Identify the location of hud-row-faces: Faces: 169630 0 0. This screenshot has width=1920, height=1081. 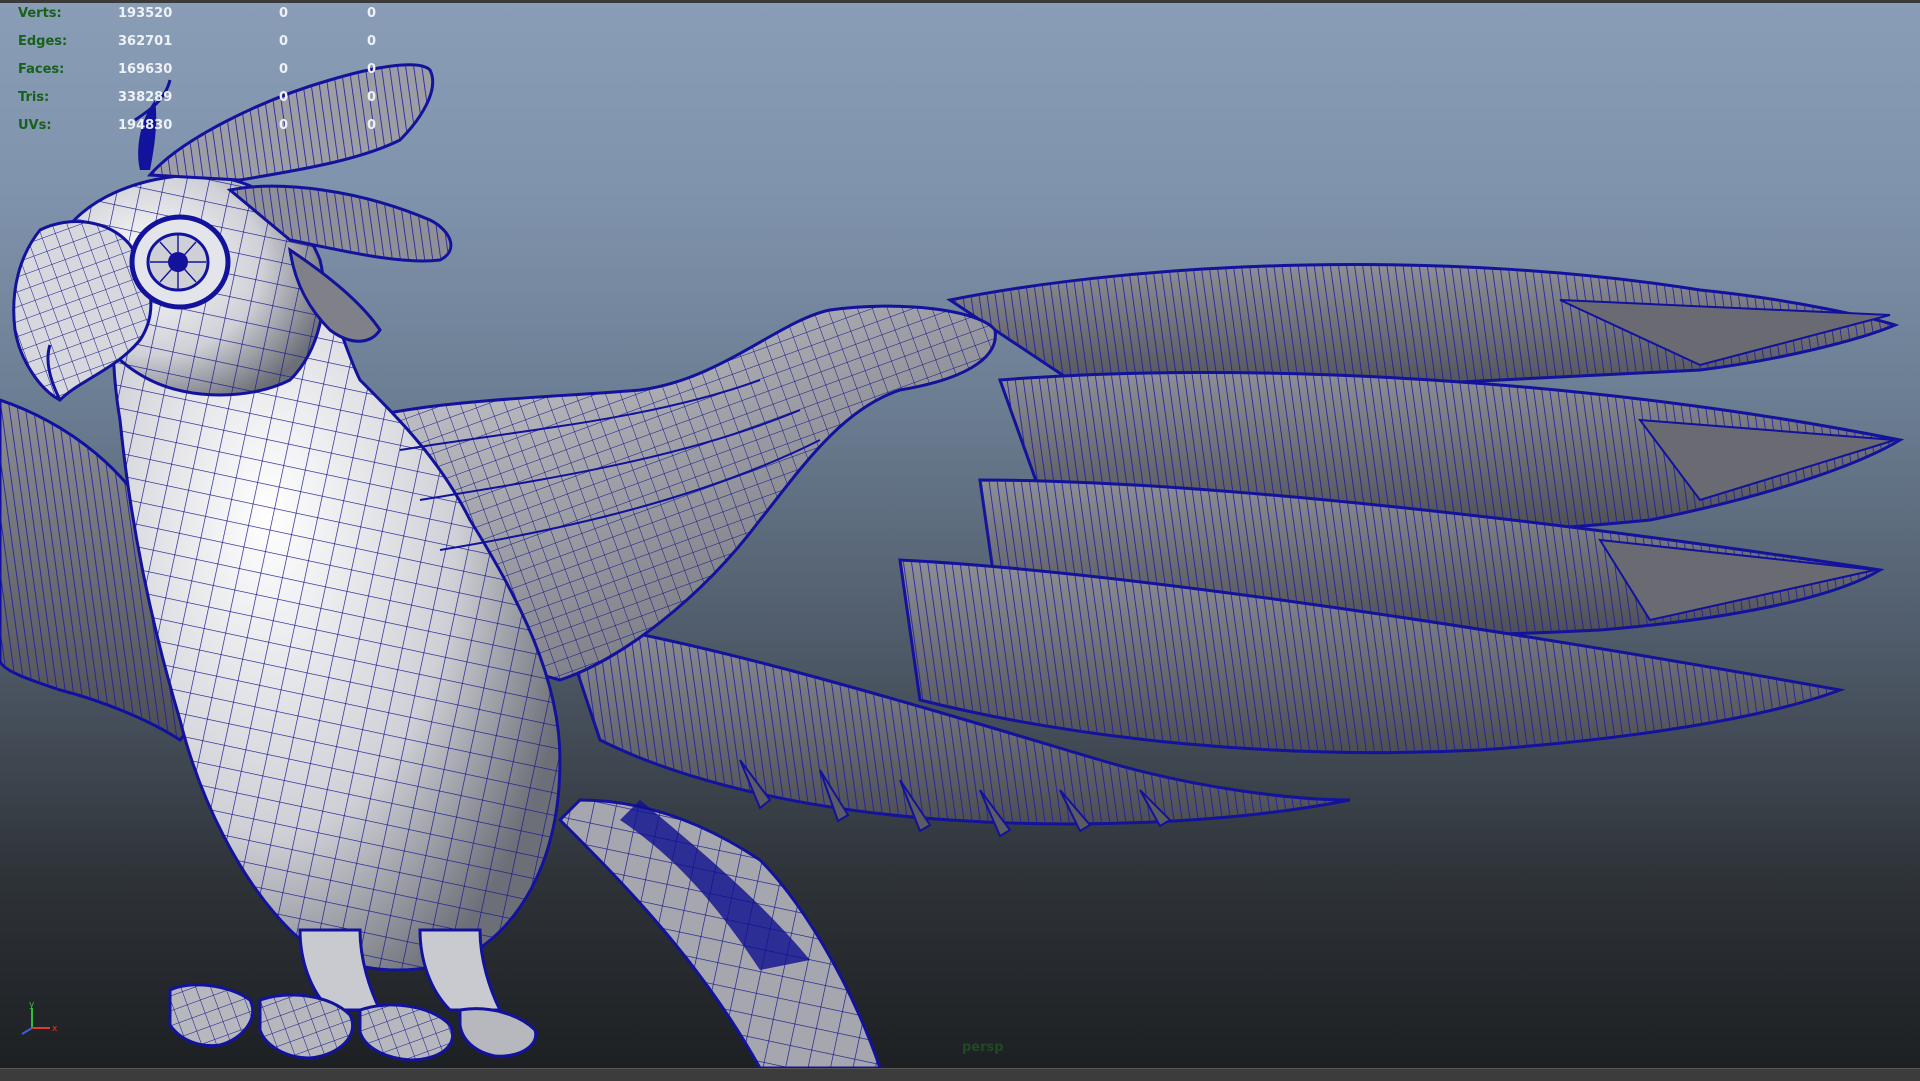
(208, 70).